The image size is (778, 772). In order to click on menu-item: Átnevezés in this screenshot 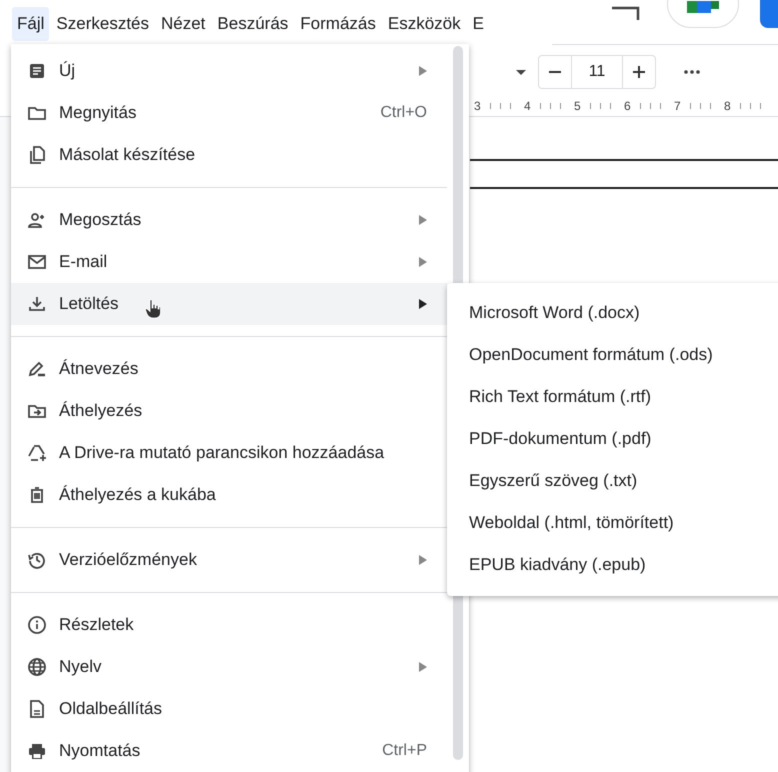, I will do `click(229, 369)`.